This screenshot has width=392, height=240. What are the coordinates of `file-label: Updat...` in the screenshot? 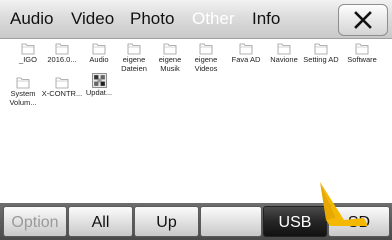 It's located at (99, 92).